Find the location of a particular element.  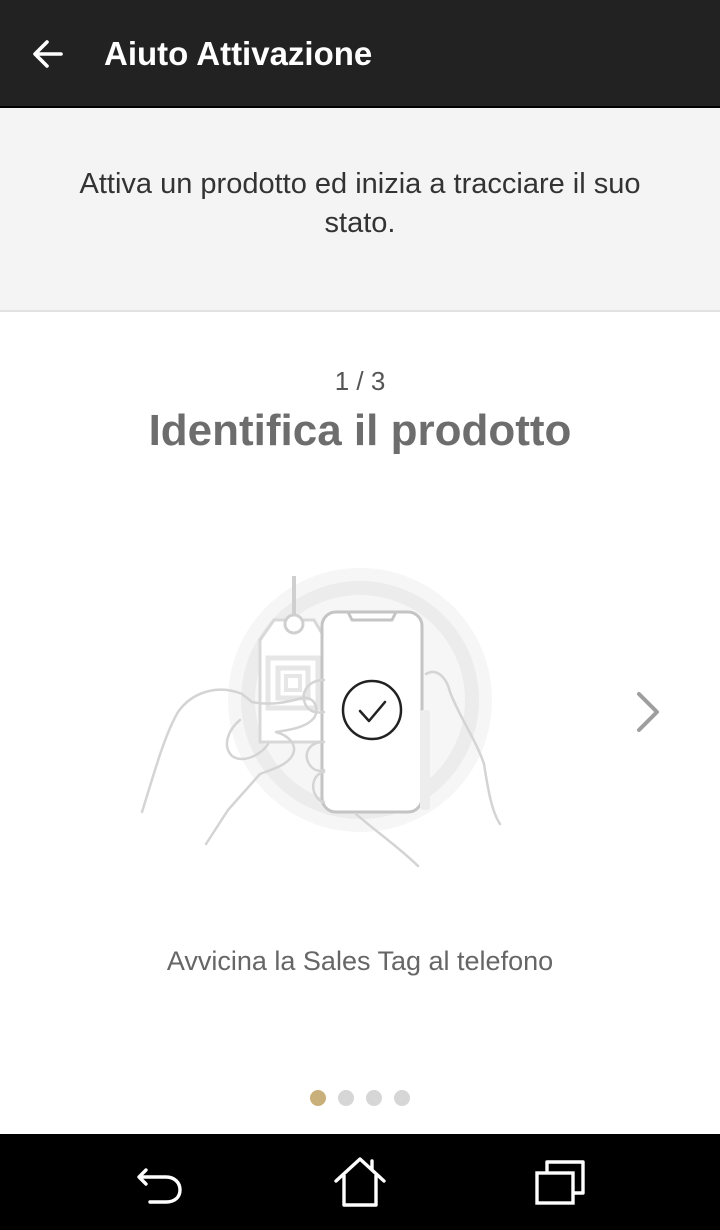

step-counter: 1 / 3 is located at coordinates (360, 381).